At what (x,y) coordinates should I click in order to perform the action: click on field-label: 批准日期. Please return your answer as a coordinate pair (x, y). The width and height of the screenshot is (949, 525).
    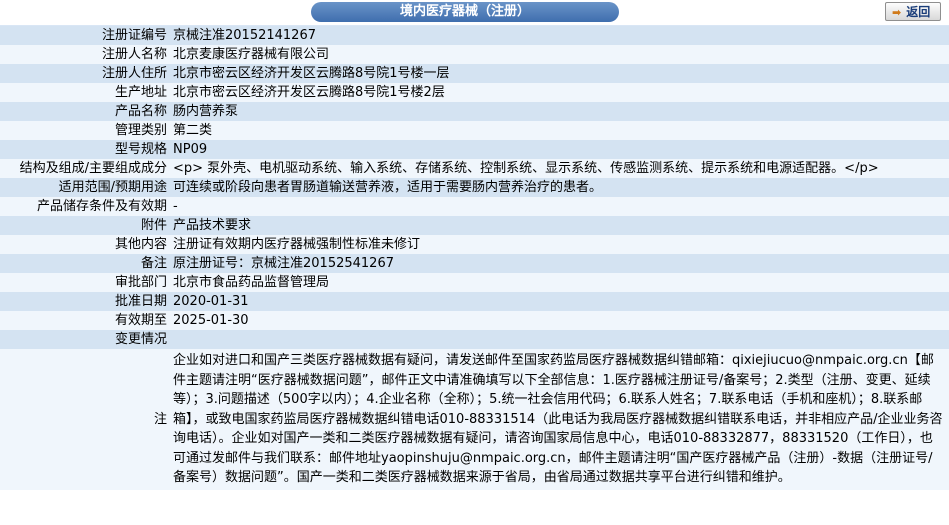
    Looking at the image, I should click on (83, 301).